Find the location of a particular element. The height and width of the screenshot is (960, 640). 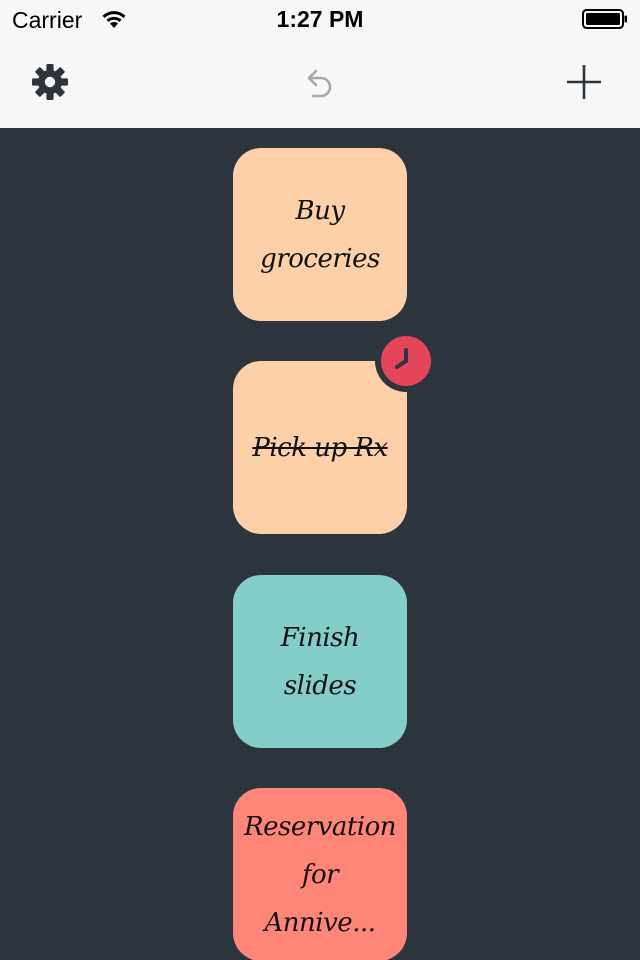

settings-button is located at coordinates (50, 82).